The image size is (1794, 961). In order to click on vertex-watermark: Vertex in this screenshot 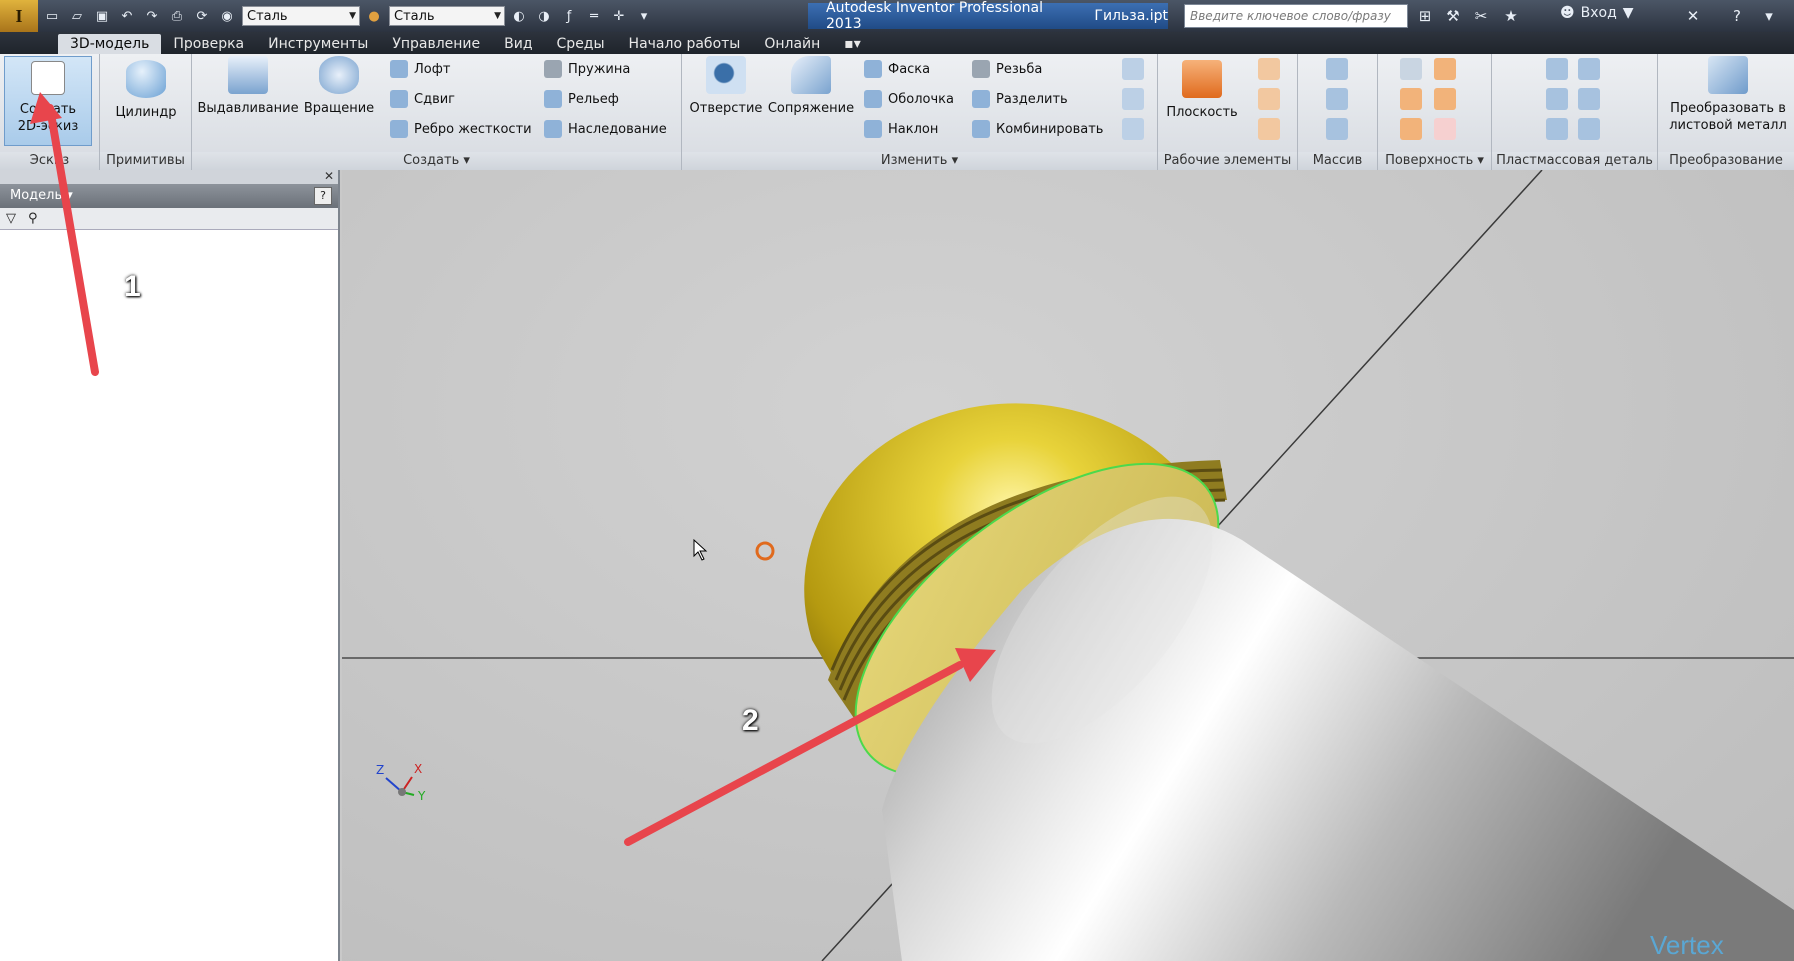, I will do `click(1687, 945)`.